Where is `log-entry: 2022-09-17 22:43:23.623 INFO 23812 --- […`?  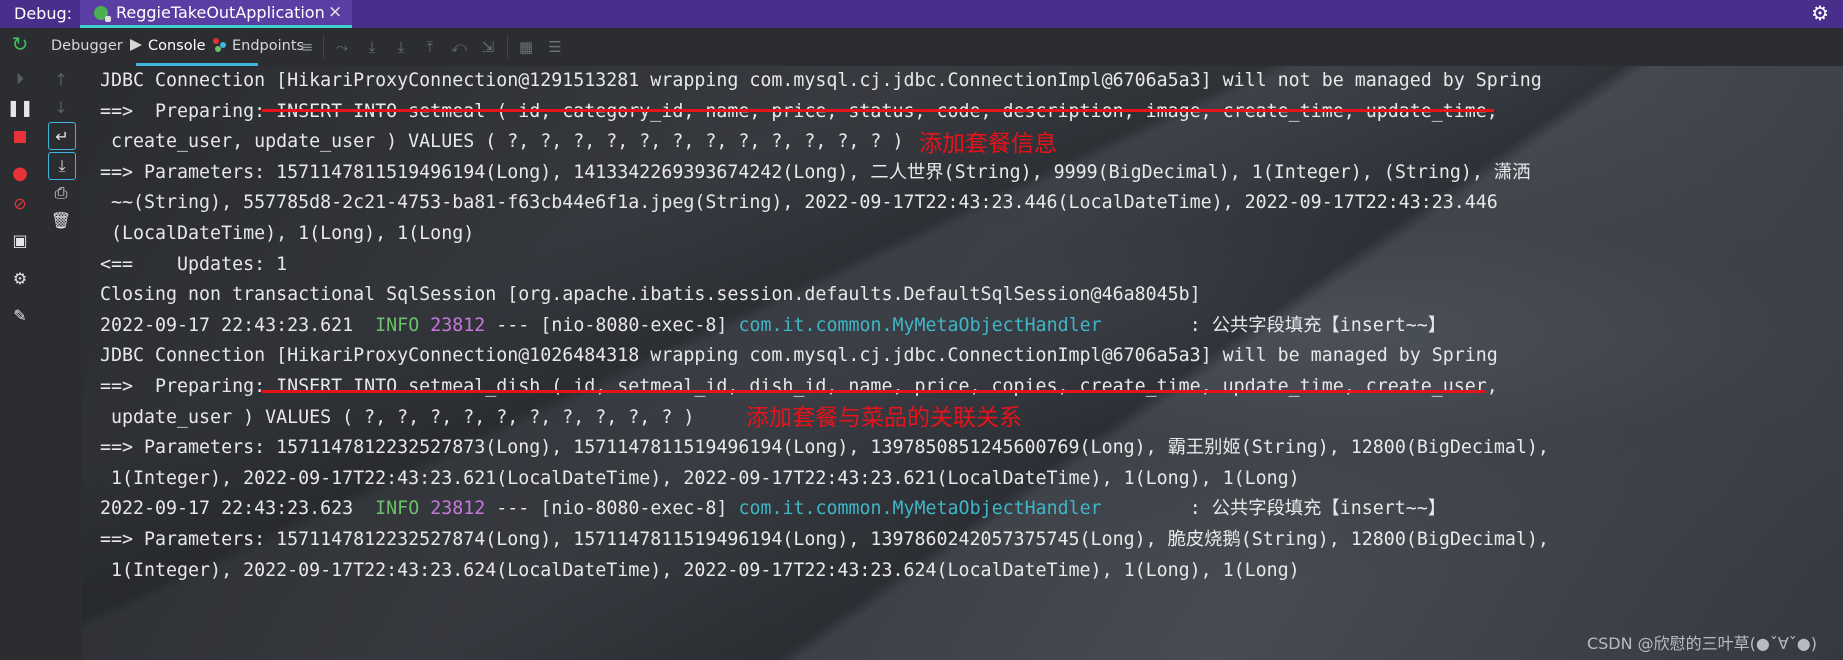
log-entry: 2022-09-17 22:43:23.623 INFO 23812 --- [… is located at coordinates (824, 509).